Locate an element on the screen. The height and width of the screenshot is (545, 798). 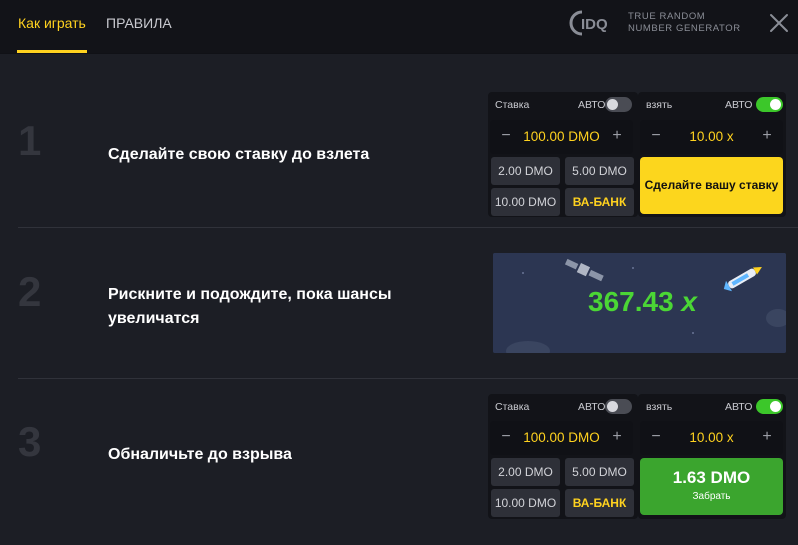
cash-out-button: 1.63 DMO Забрать is located at coordinates (711, 486).